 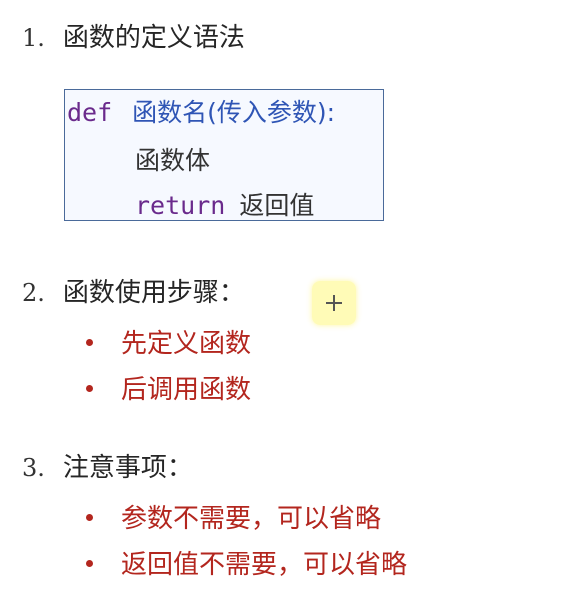 I want to click on code-function-body: 函数体, so click(x=173, y=160).